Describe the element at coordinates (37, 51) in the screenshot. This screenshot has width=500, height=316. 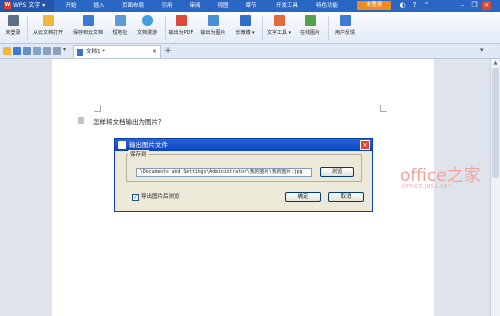
I see `preview-icon` at that location.